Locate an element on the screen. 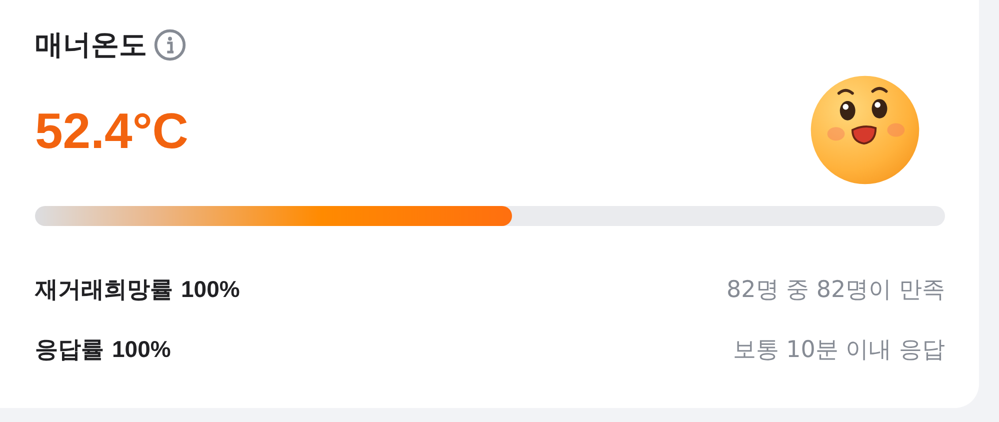  stat-detail: 보통 10분 이내 응답 is located at coordinates (838, 350).